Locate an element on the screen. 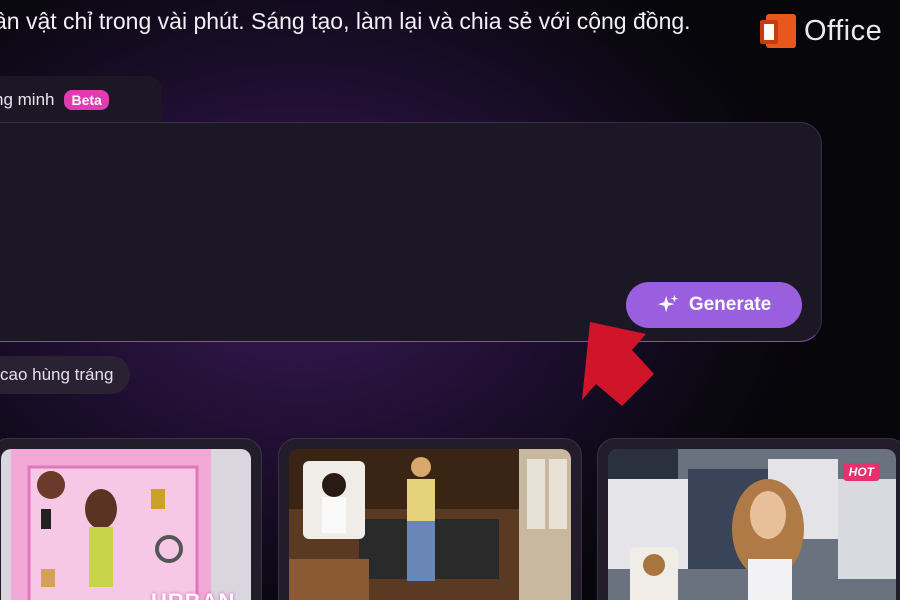 This screenshot has height=600, width=900. hot-badge: HOT is located at coordinates (861, 472).